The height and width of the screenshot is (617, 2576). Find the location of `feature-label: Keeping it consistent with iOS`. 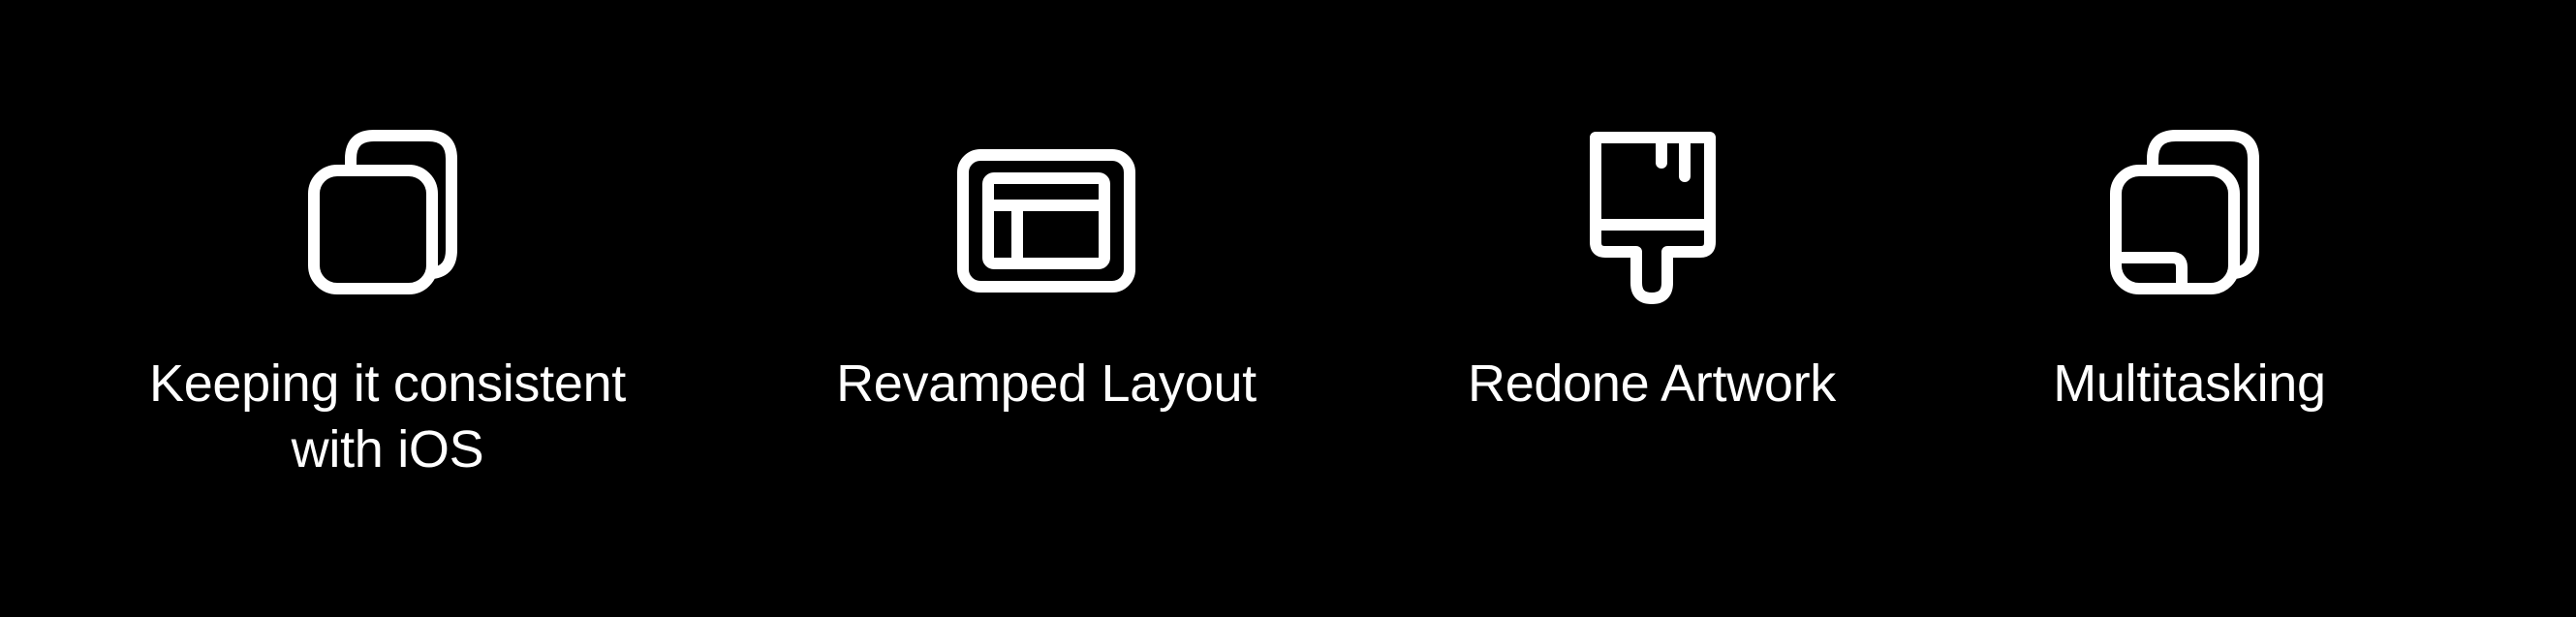

feature-label: Keeping it consistent with iOS is located at coordinates (387, 416).